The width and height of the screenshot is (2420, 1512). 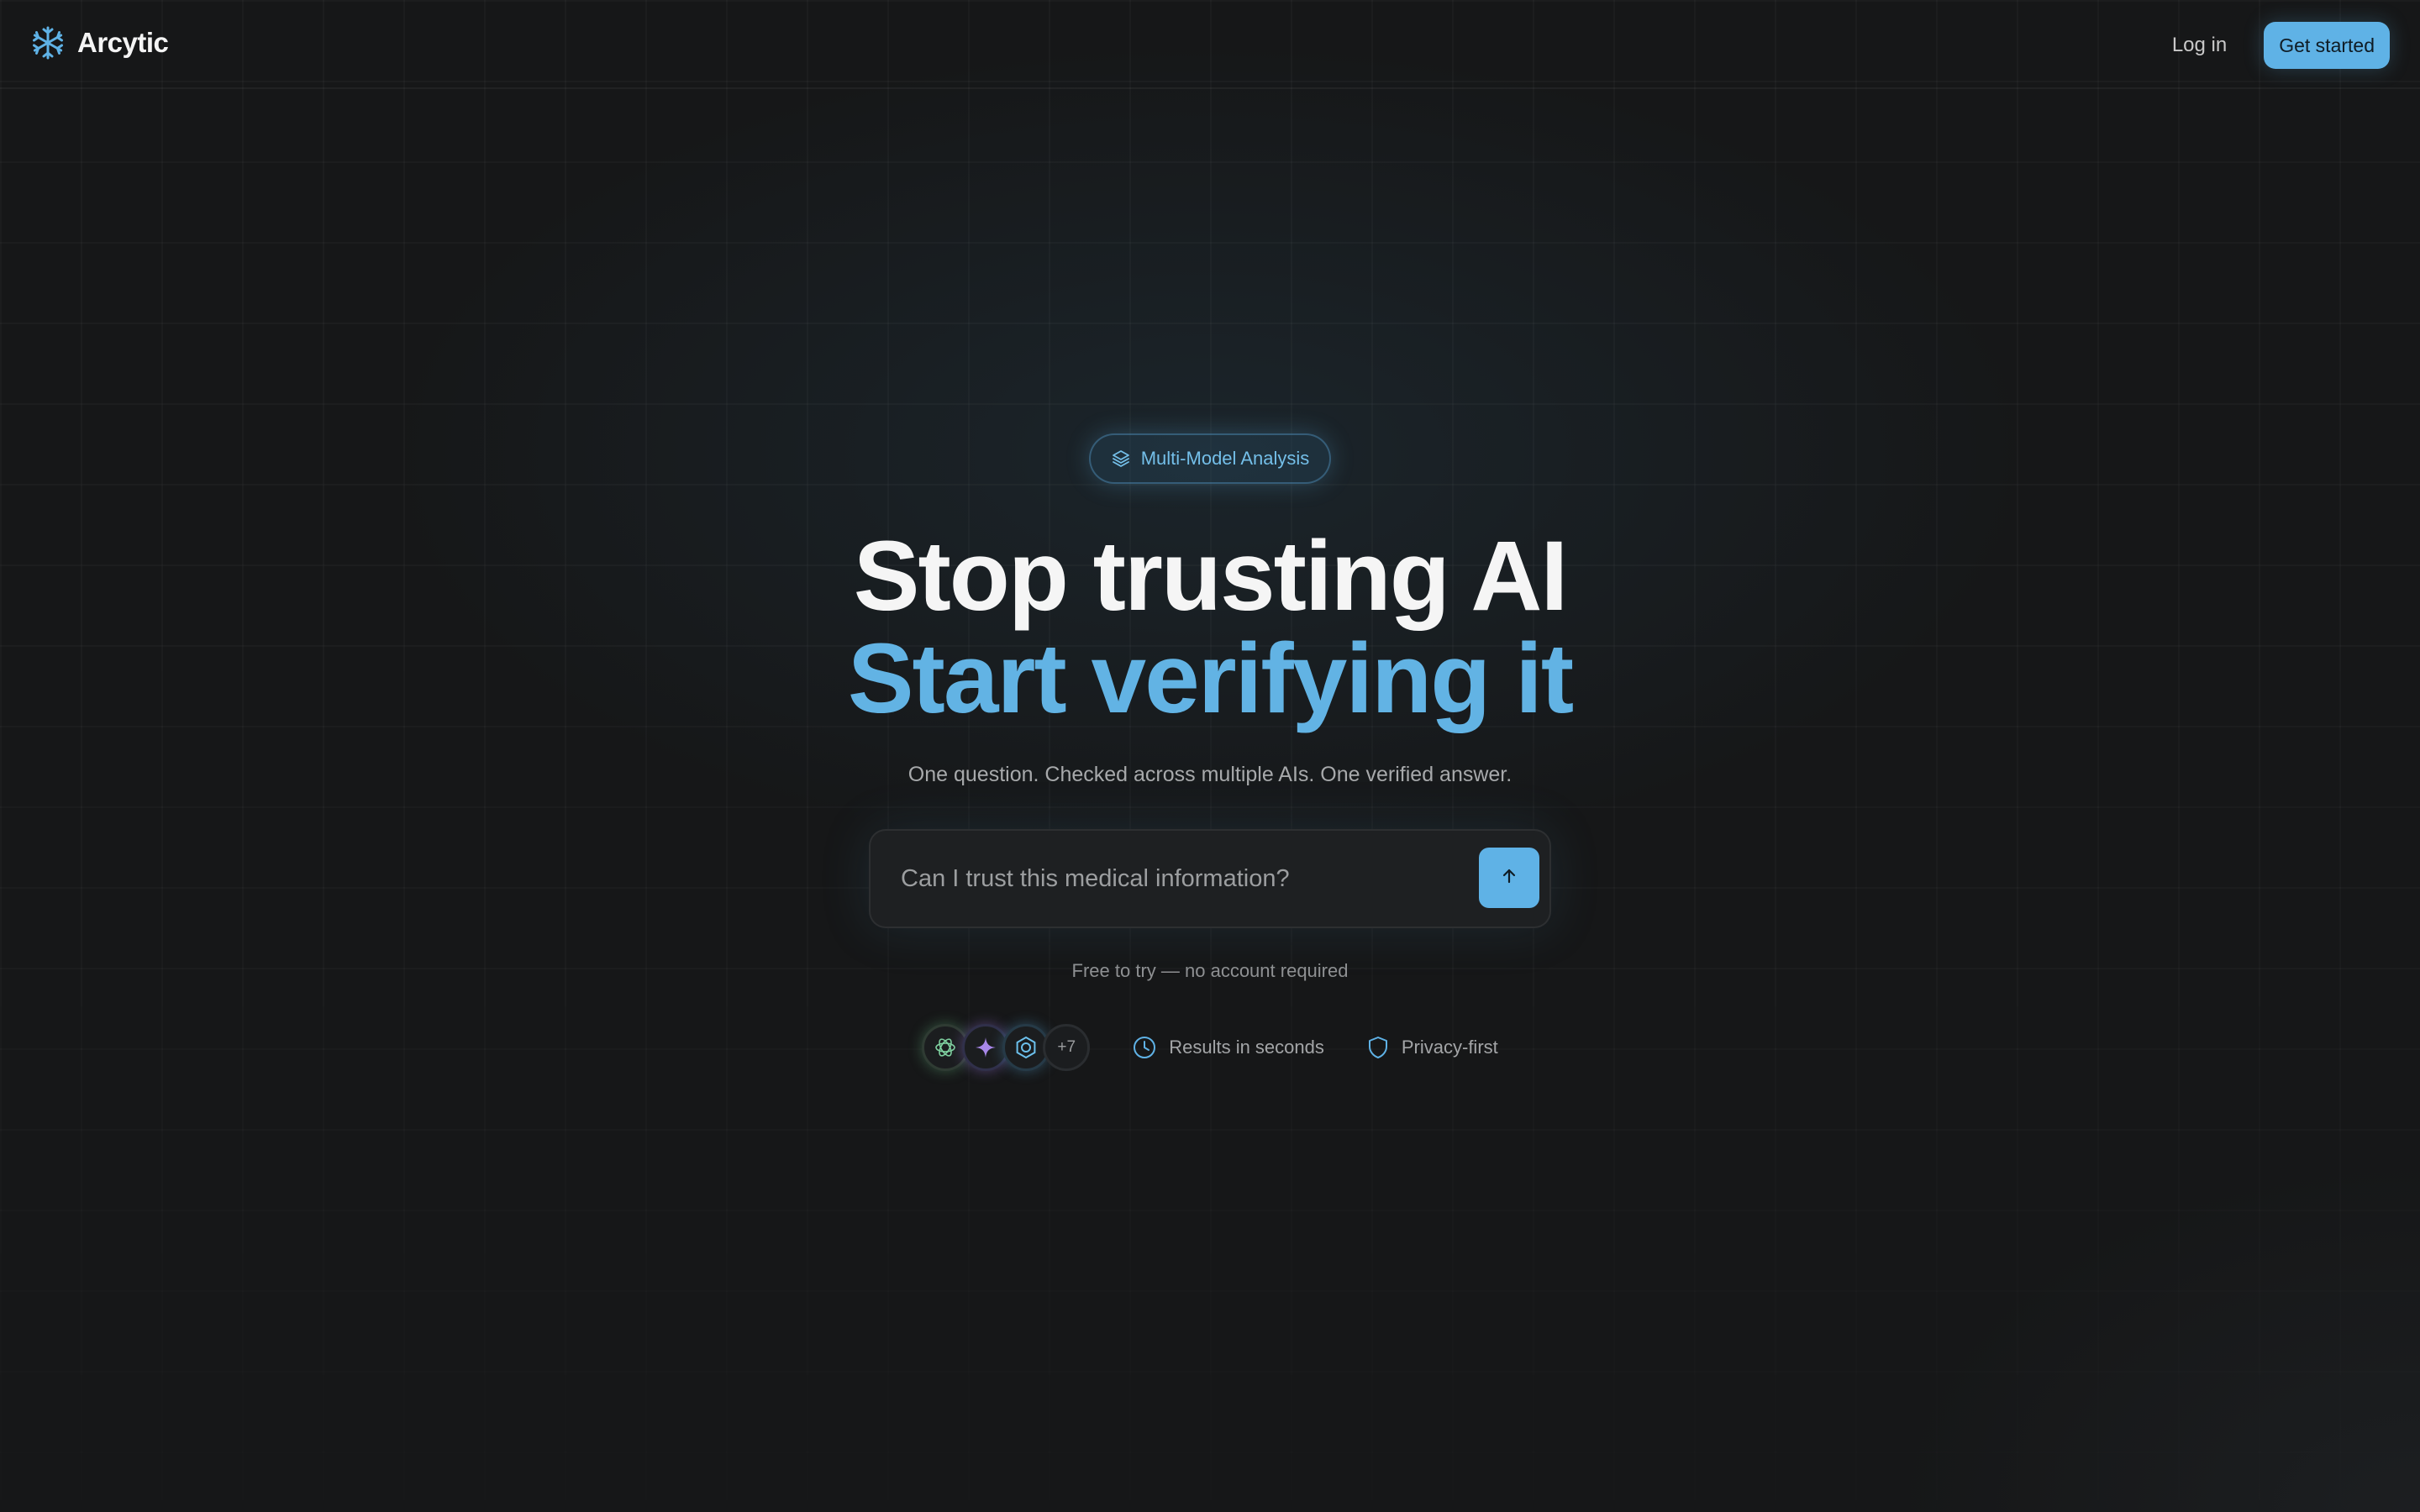 I want to click on brand-logo: Arcytic, so click(x=99, y=42).